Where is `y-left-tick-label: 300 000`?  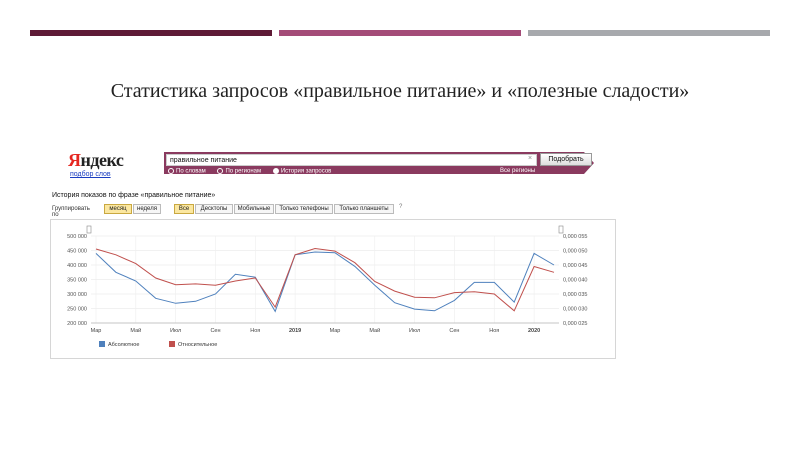 y-left-tick-label: 300 000 is located at coordinates (77, 295).